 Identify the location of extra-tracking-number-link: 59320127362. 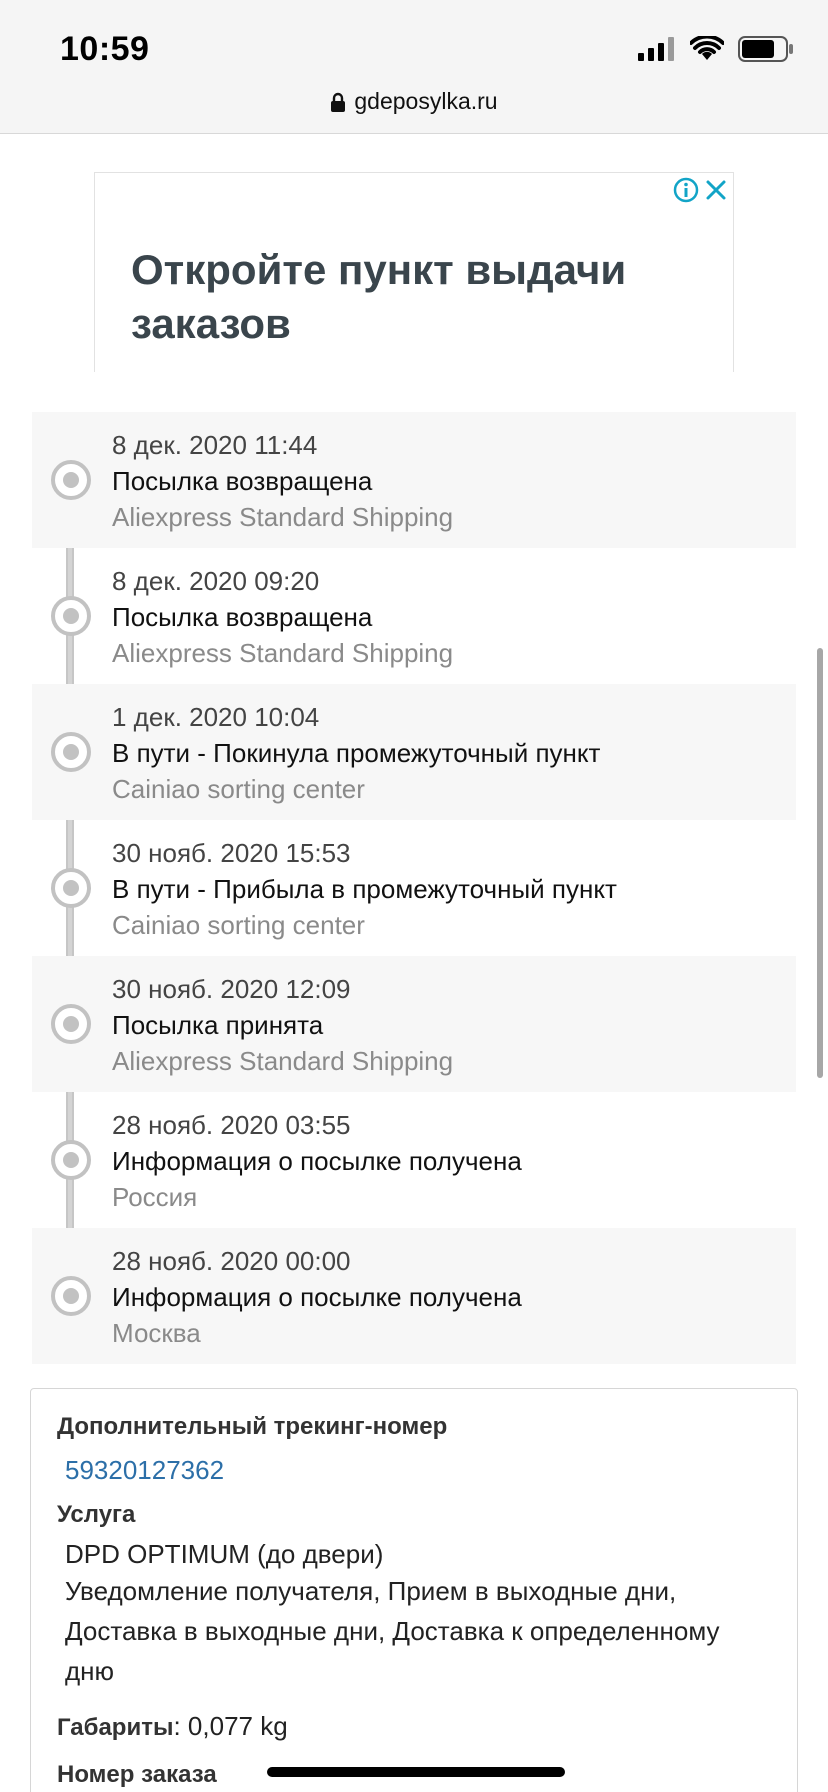
(144, 1470).